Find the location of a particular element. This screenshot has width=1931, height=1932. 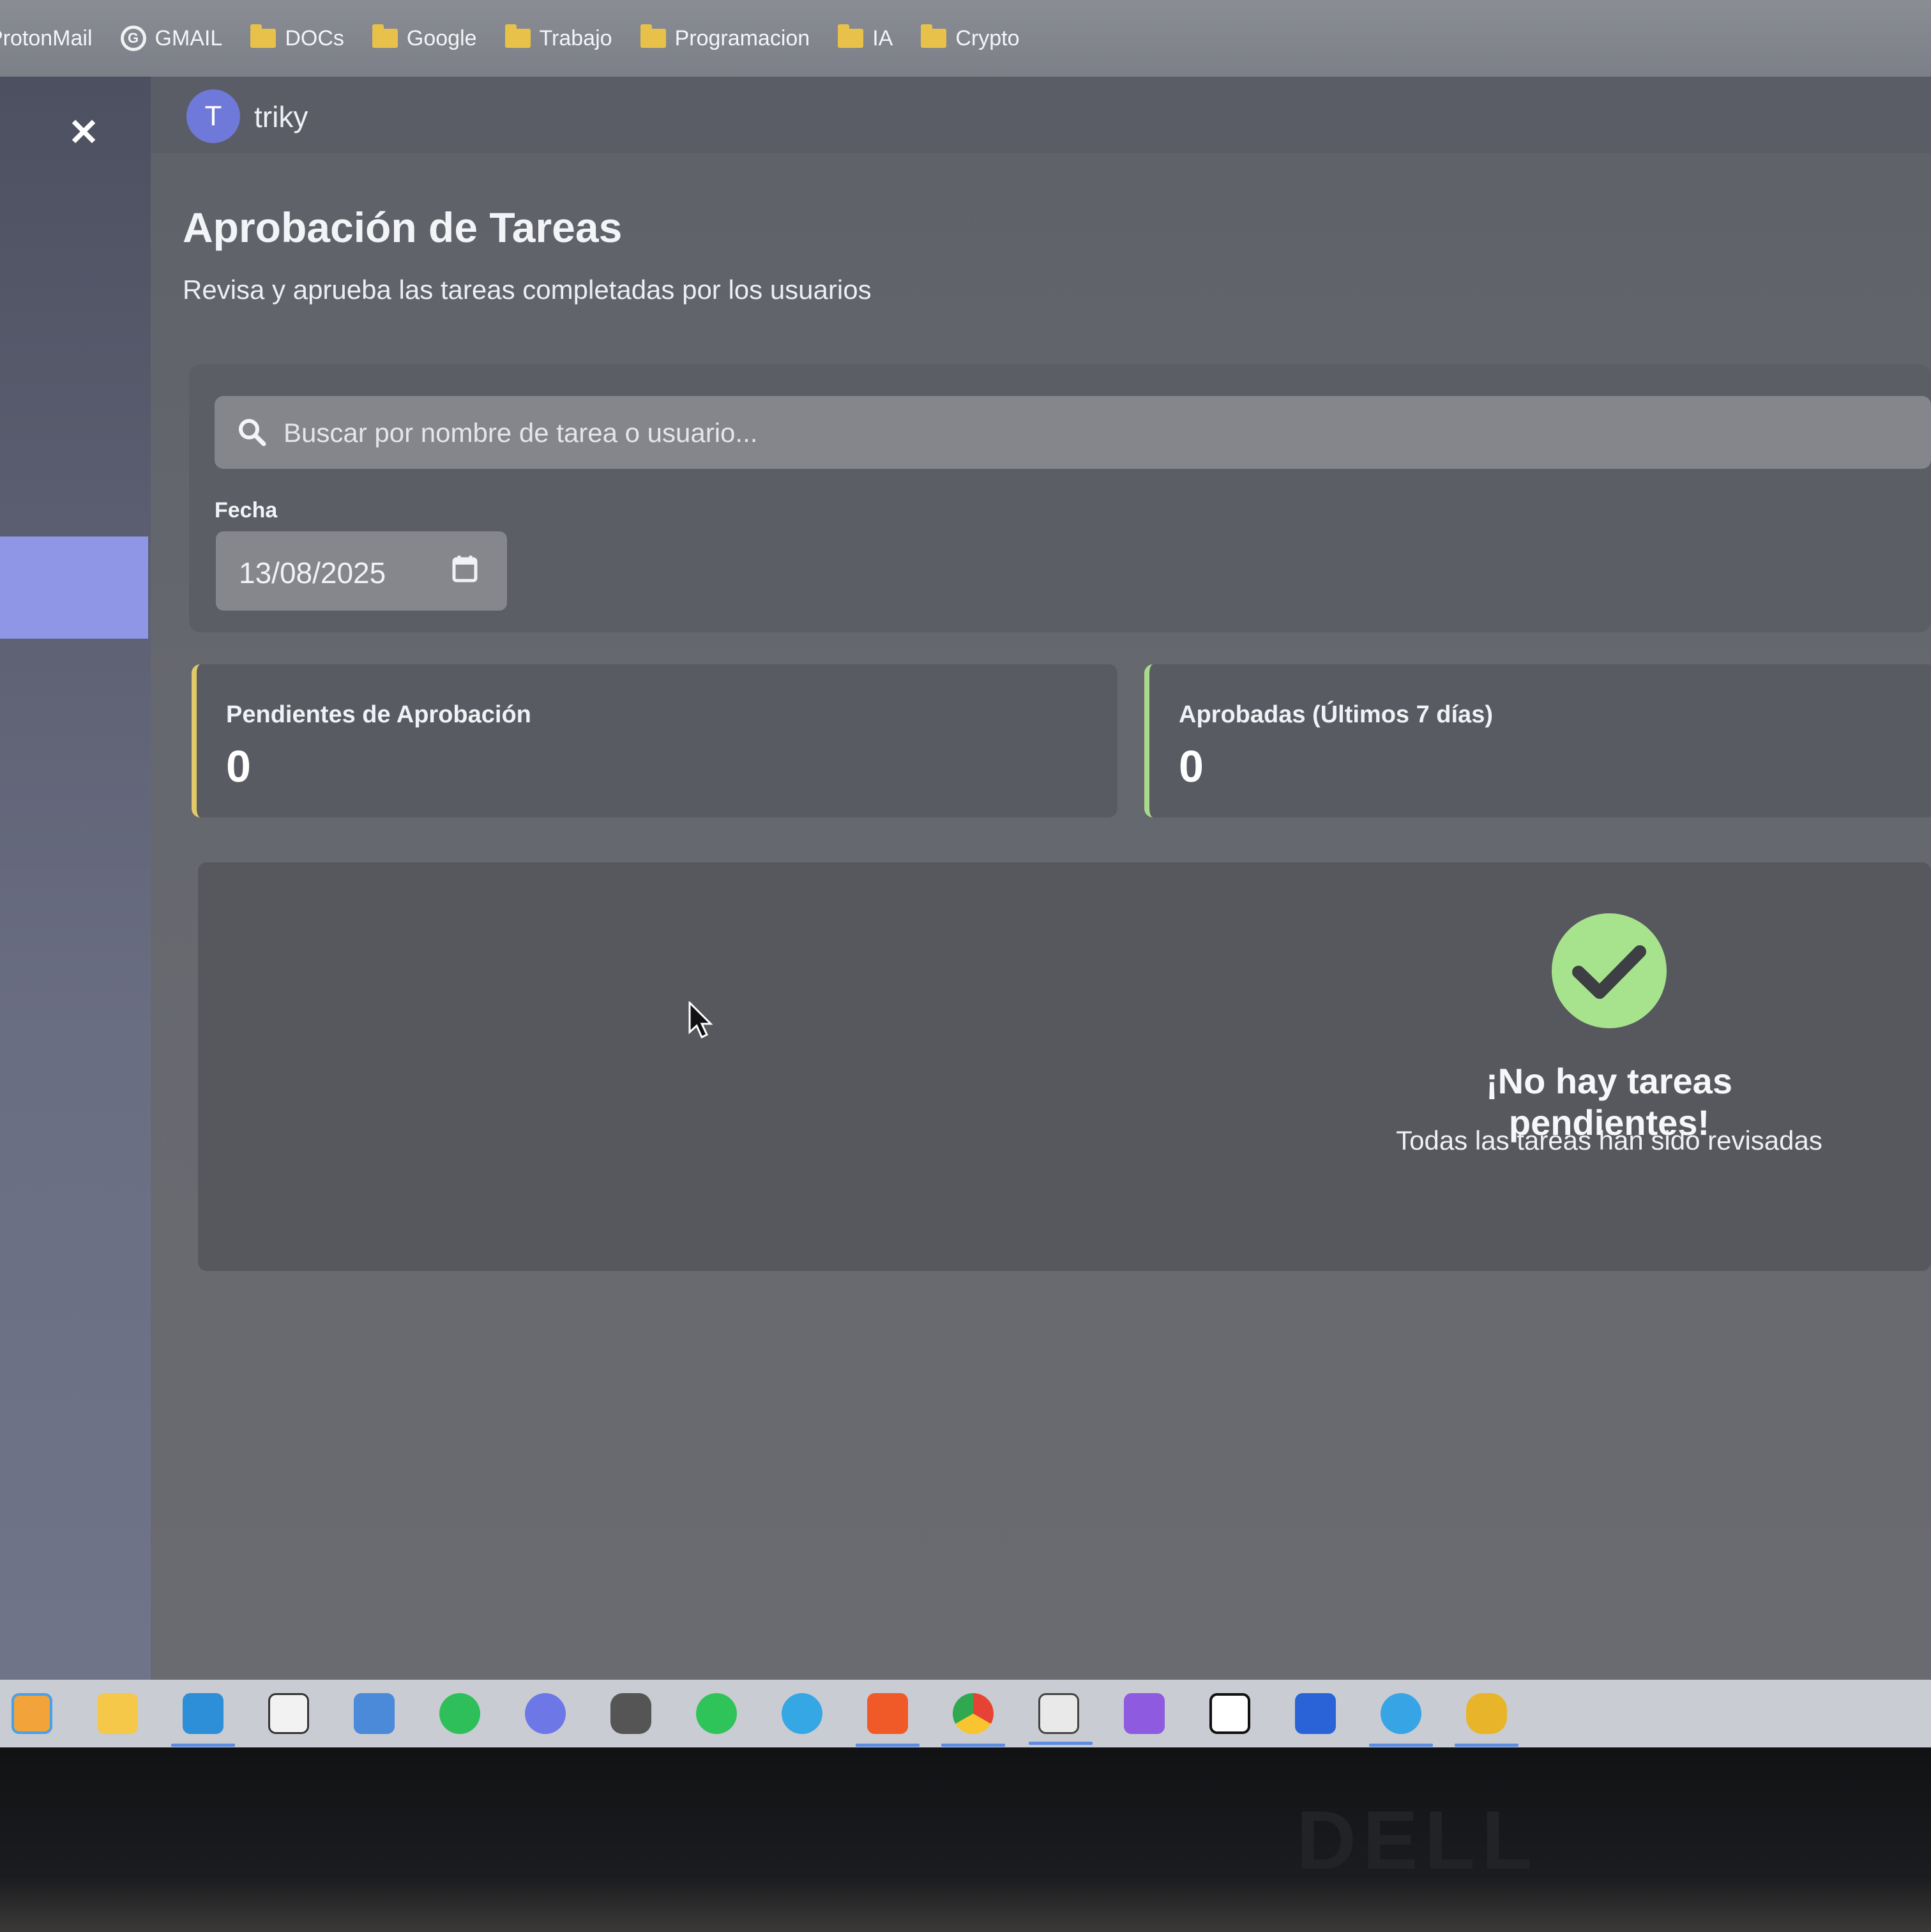

sidebar-item-active is located at coordinates (74, 587).